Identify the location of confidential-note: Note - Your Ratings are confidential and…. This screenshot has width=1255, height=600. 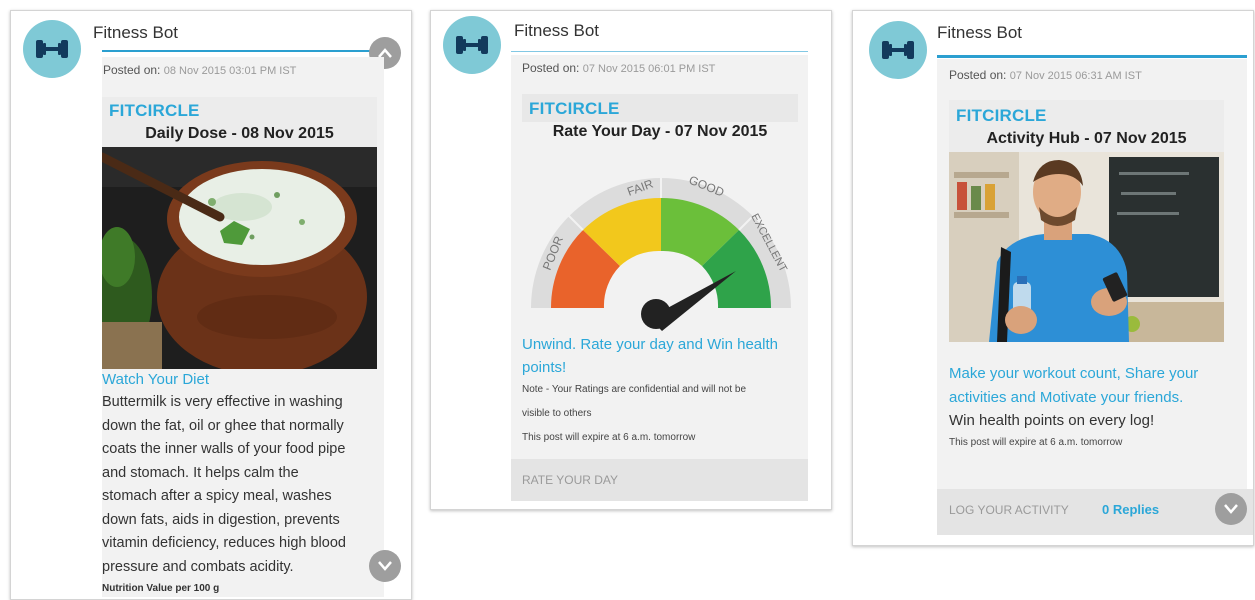
(634, 414).